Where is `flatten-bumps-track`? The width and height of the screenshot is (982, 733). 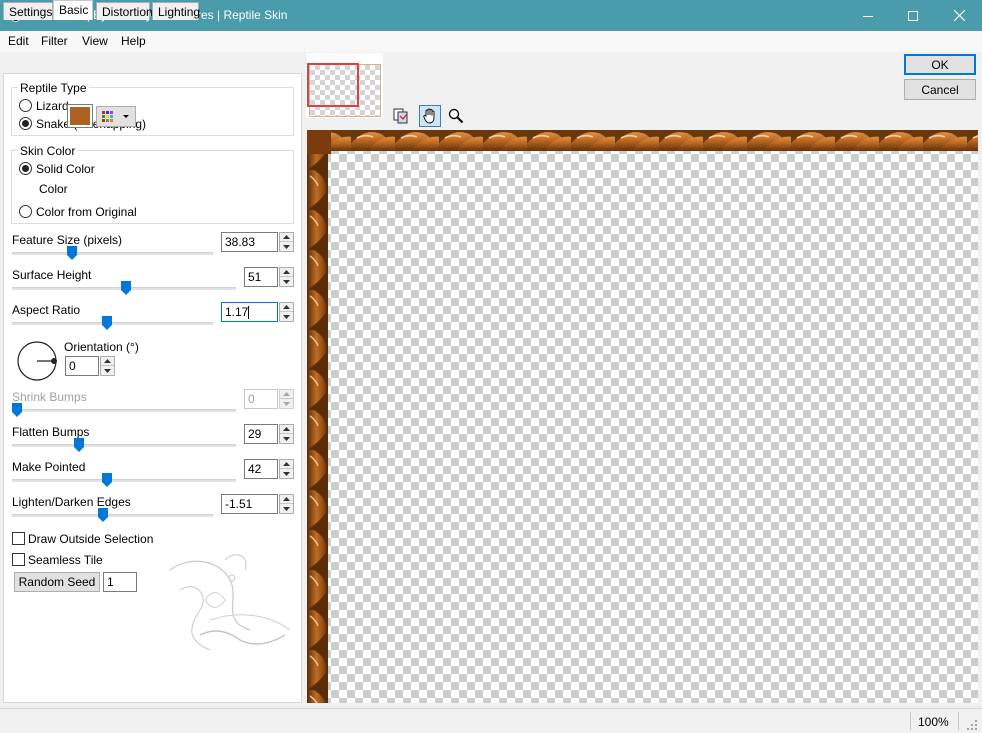
flatten-bumps-track is located at coordinates (124, 445).